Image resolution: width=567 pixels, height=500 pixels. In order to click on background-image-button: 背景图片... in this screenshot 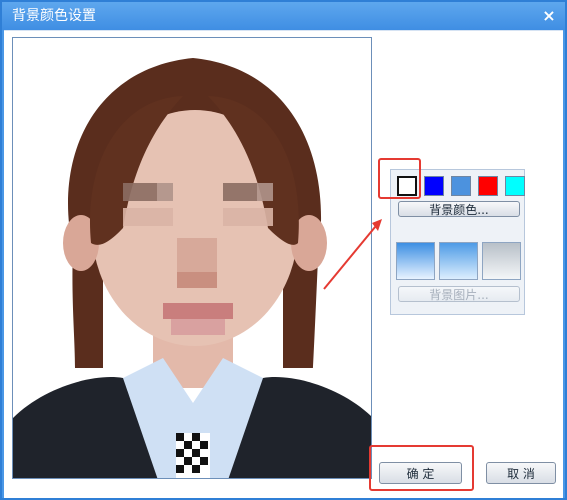, I will do `click(459, 294)`.